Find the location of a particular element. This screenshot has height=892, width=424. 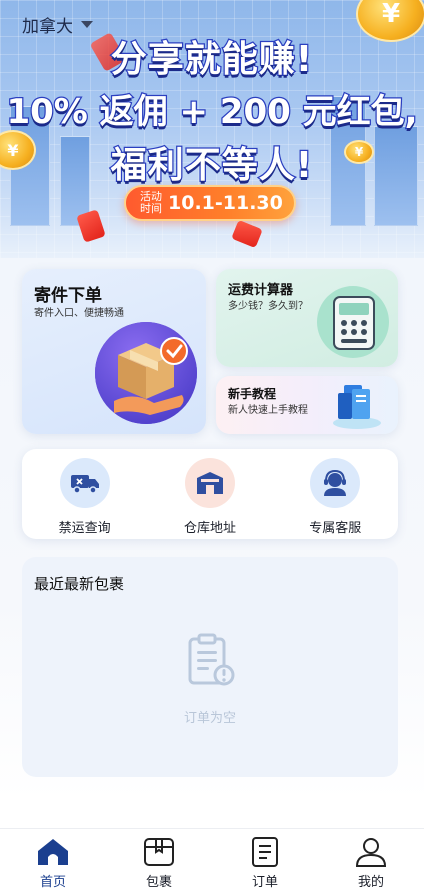

customer-service-button: 专属客服 is located at coordinates (335, 497).